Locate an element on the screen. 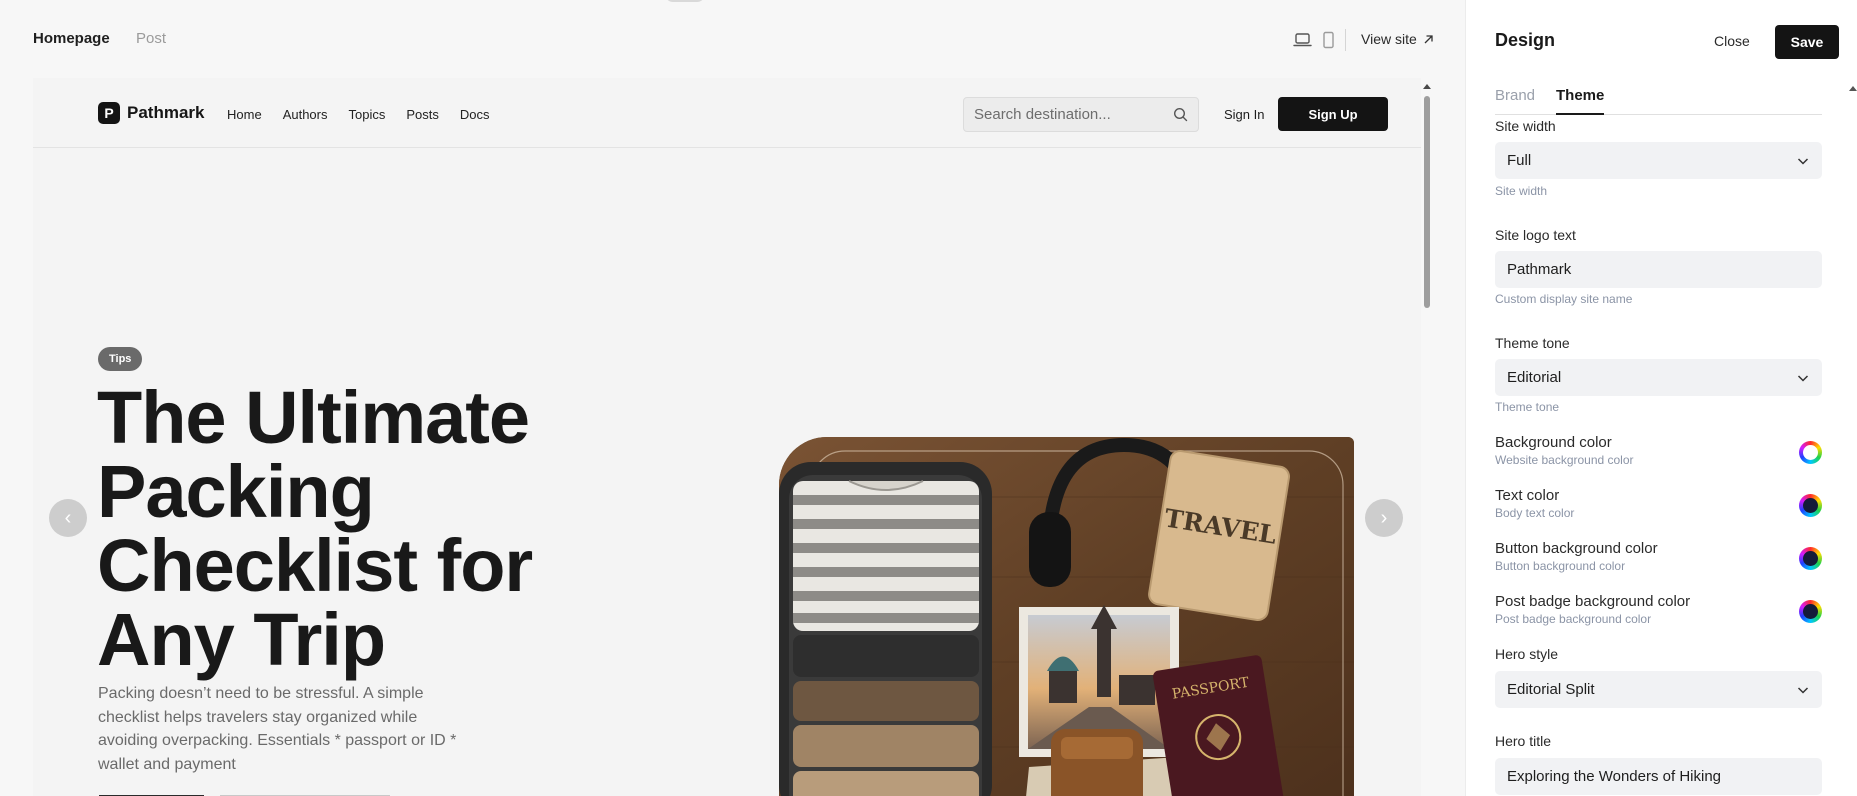 The width and height of the screenshot is (1857, 796). sign-in-link: Sign In is located at coordinates (1244, 114).